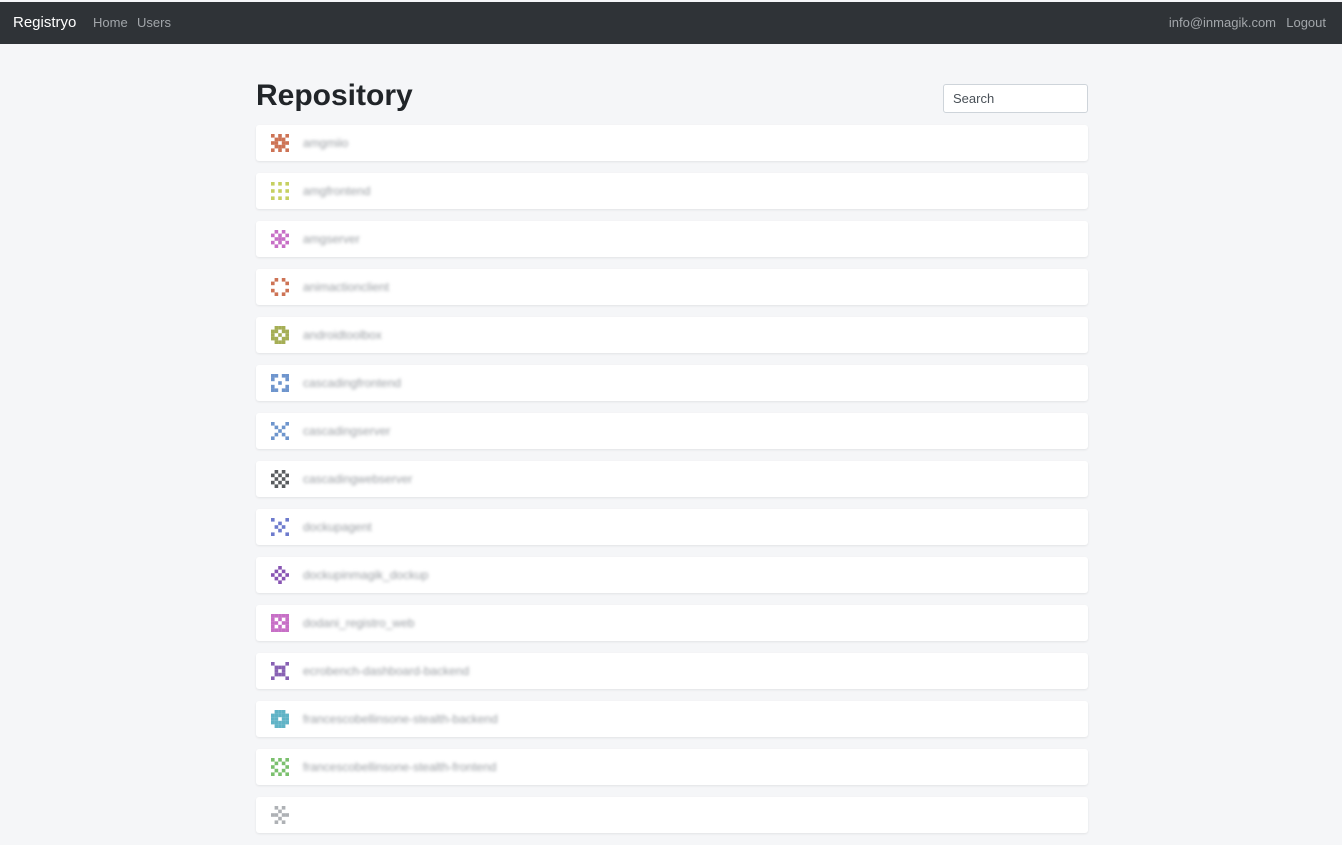 The height and width of the screenshot is (845, 1342). I want to click on page-title: Repository, so click(334, 95).